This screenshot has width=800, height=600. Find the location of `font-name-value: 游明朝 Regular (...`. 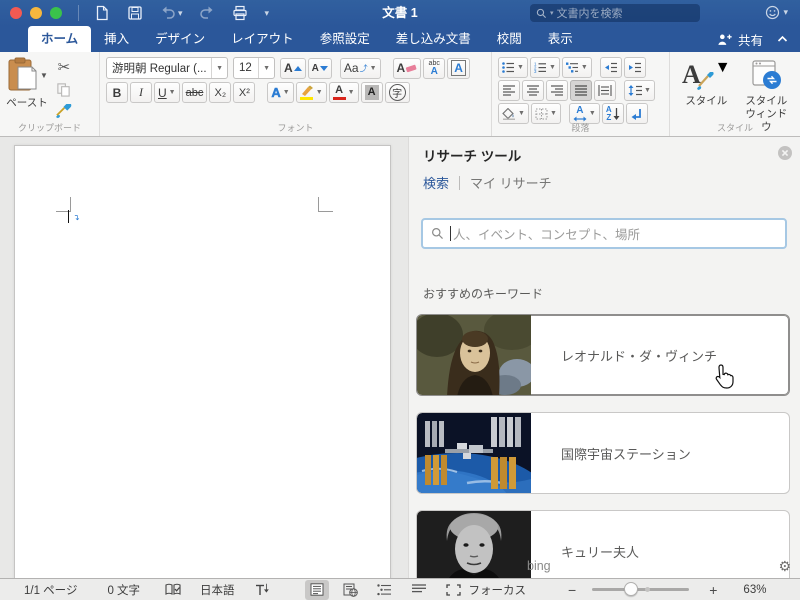

font-name-value: 游明朝 Regular (... is located at coordinates (159, 69).